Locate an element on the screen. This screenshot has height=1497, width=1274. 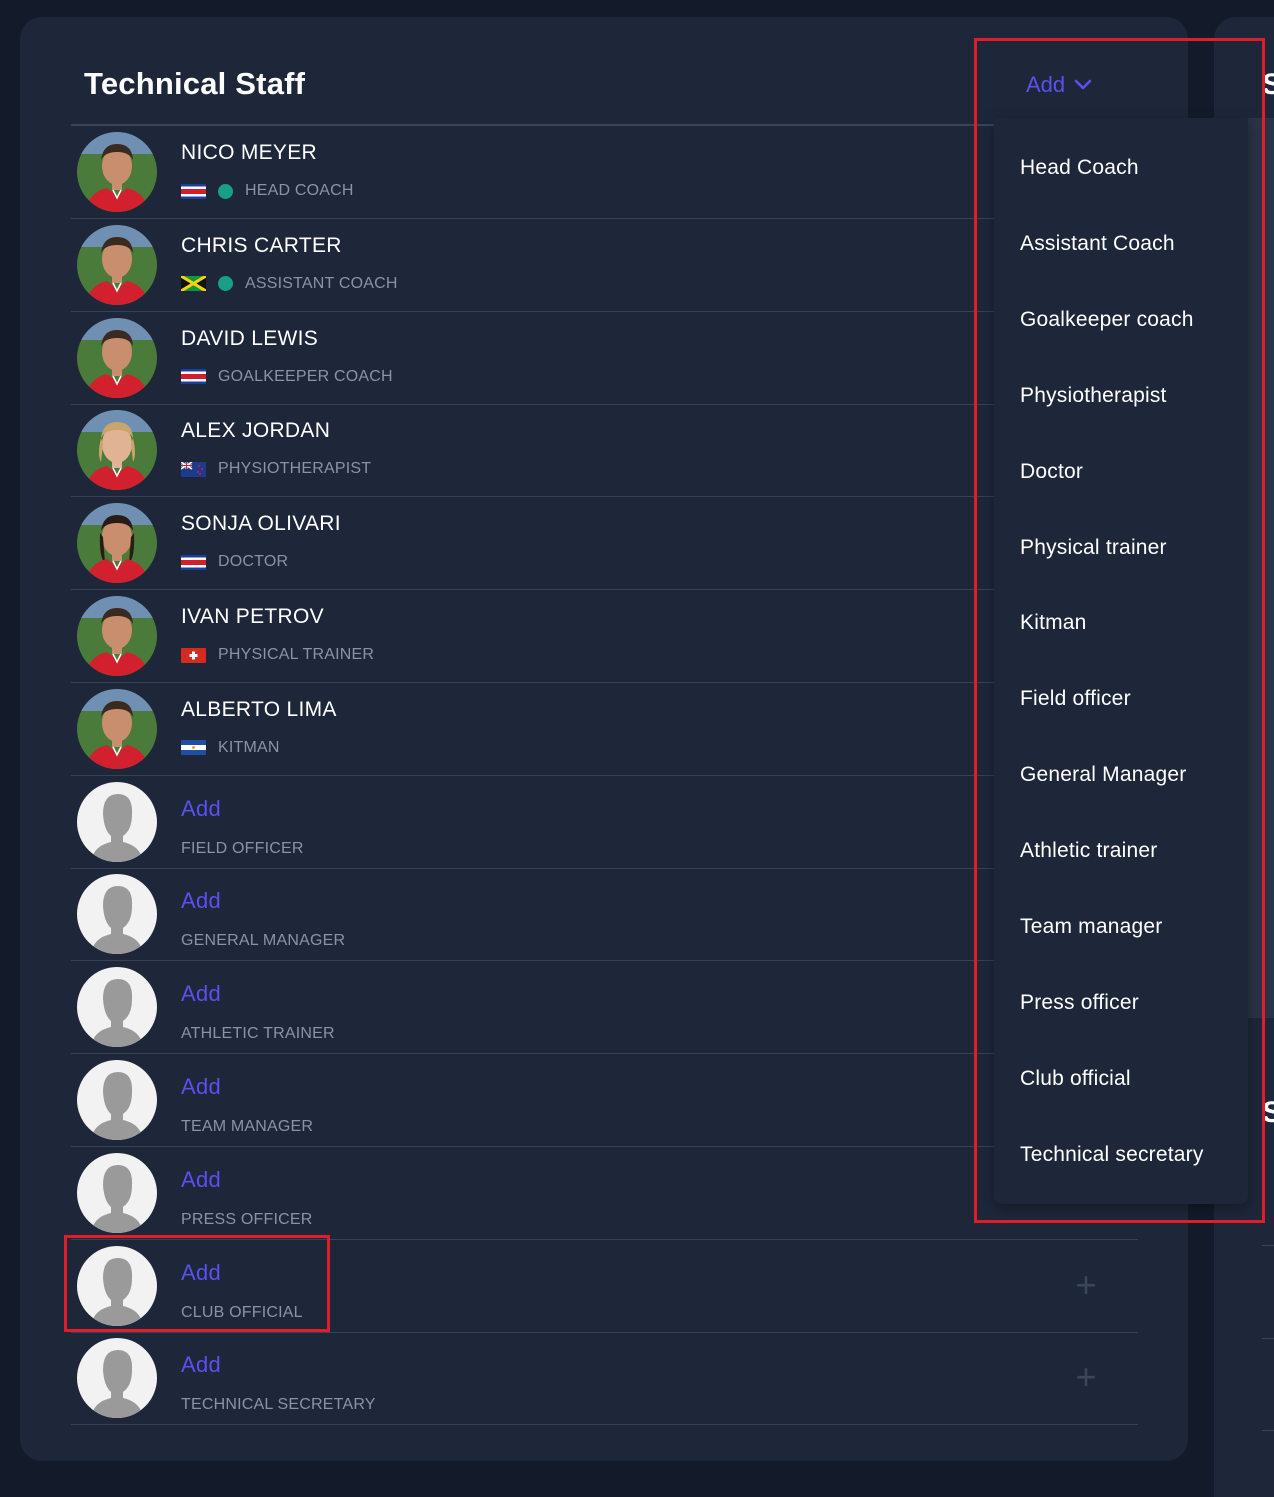
staff-name: CHRIS CARTER is located at coordinates (261, 245).